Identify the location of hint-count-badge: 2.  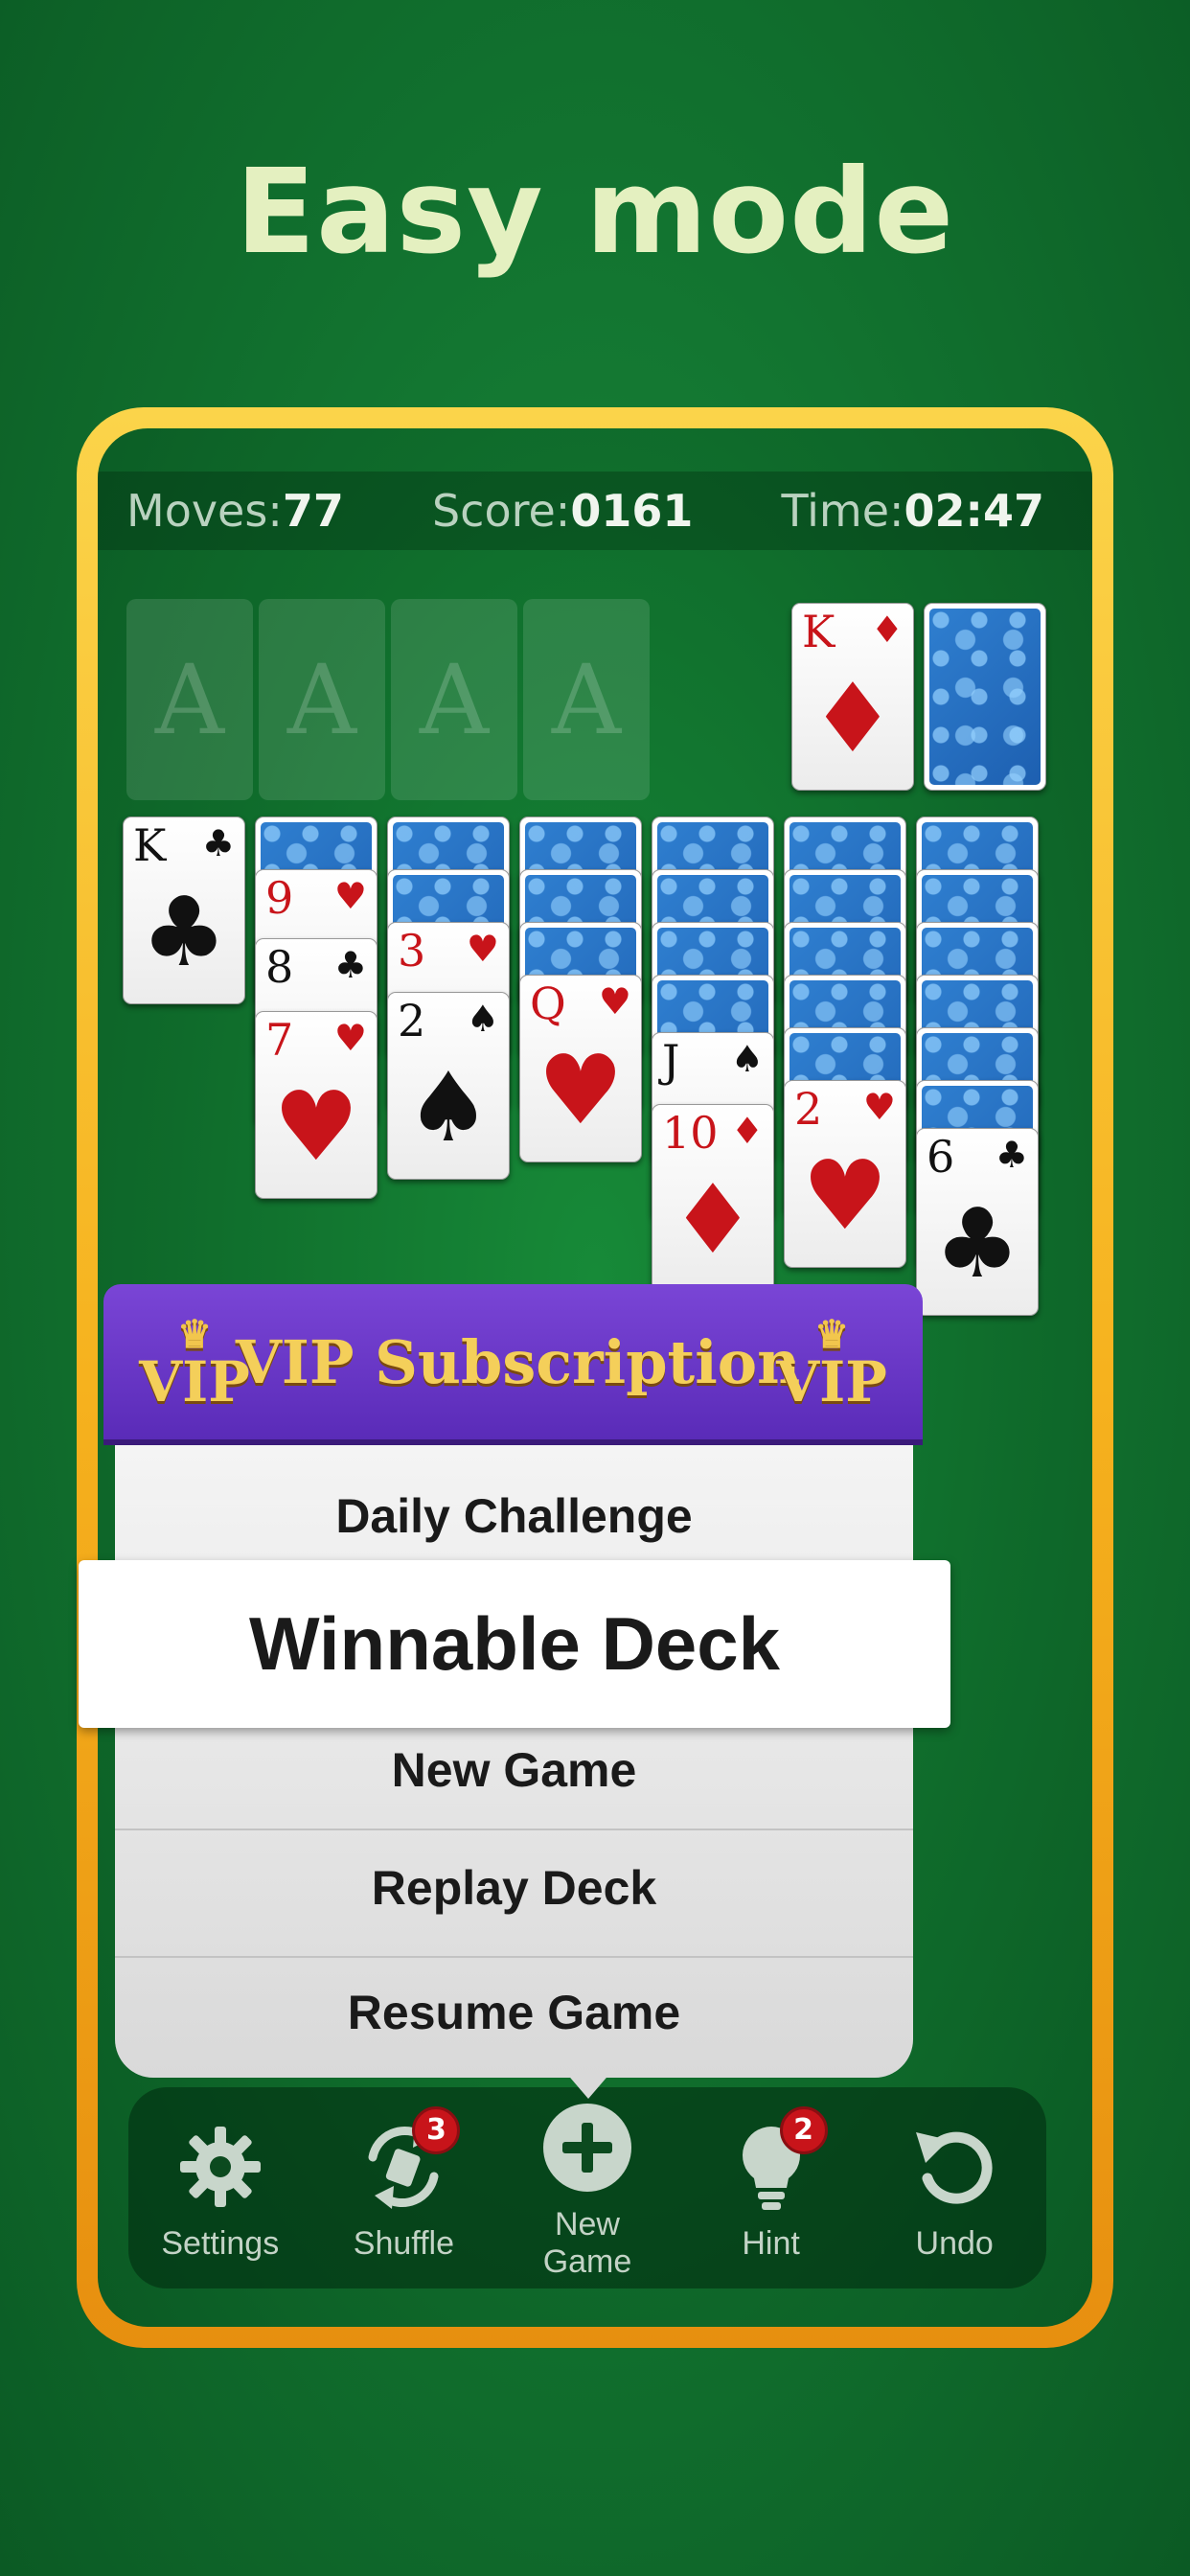
(804, 2129).